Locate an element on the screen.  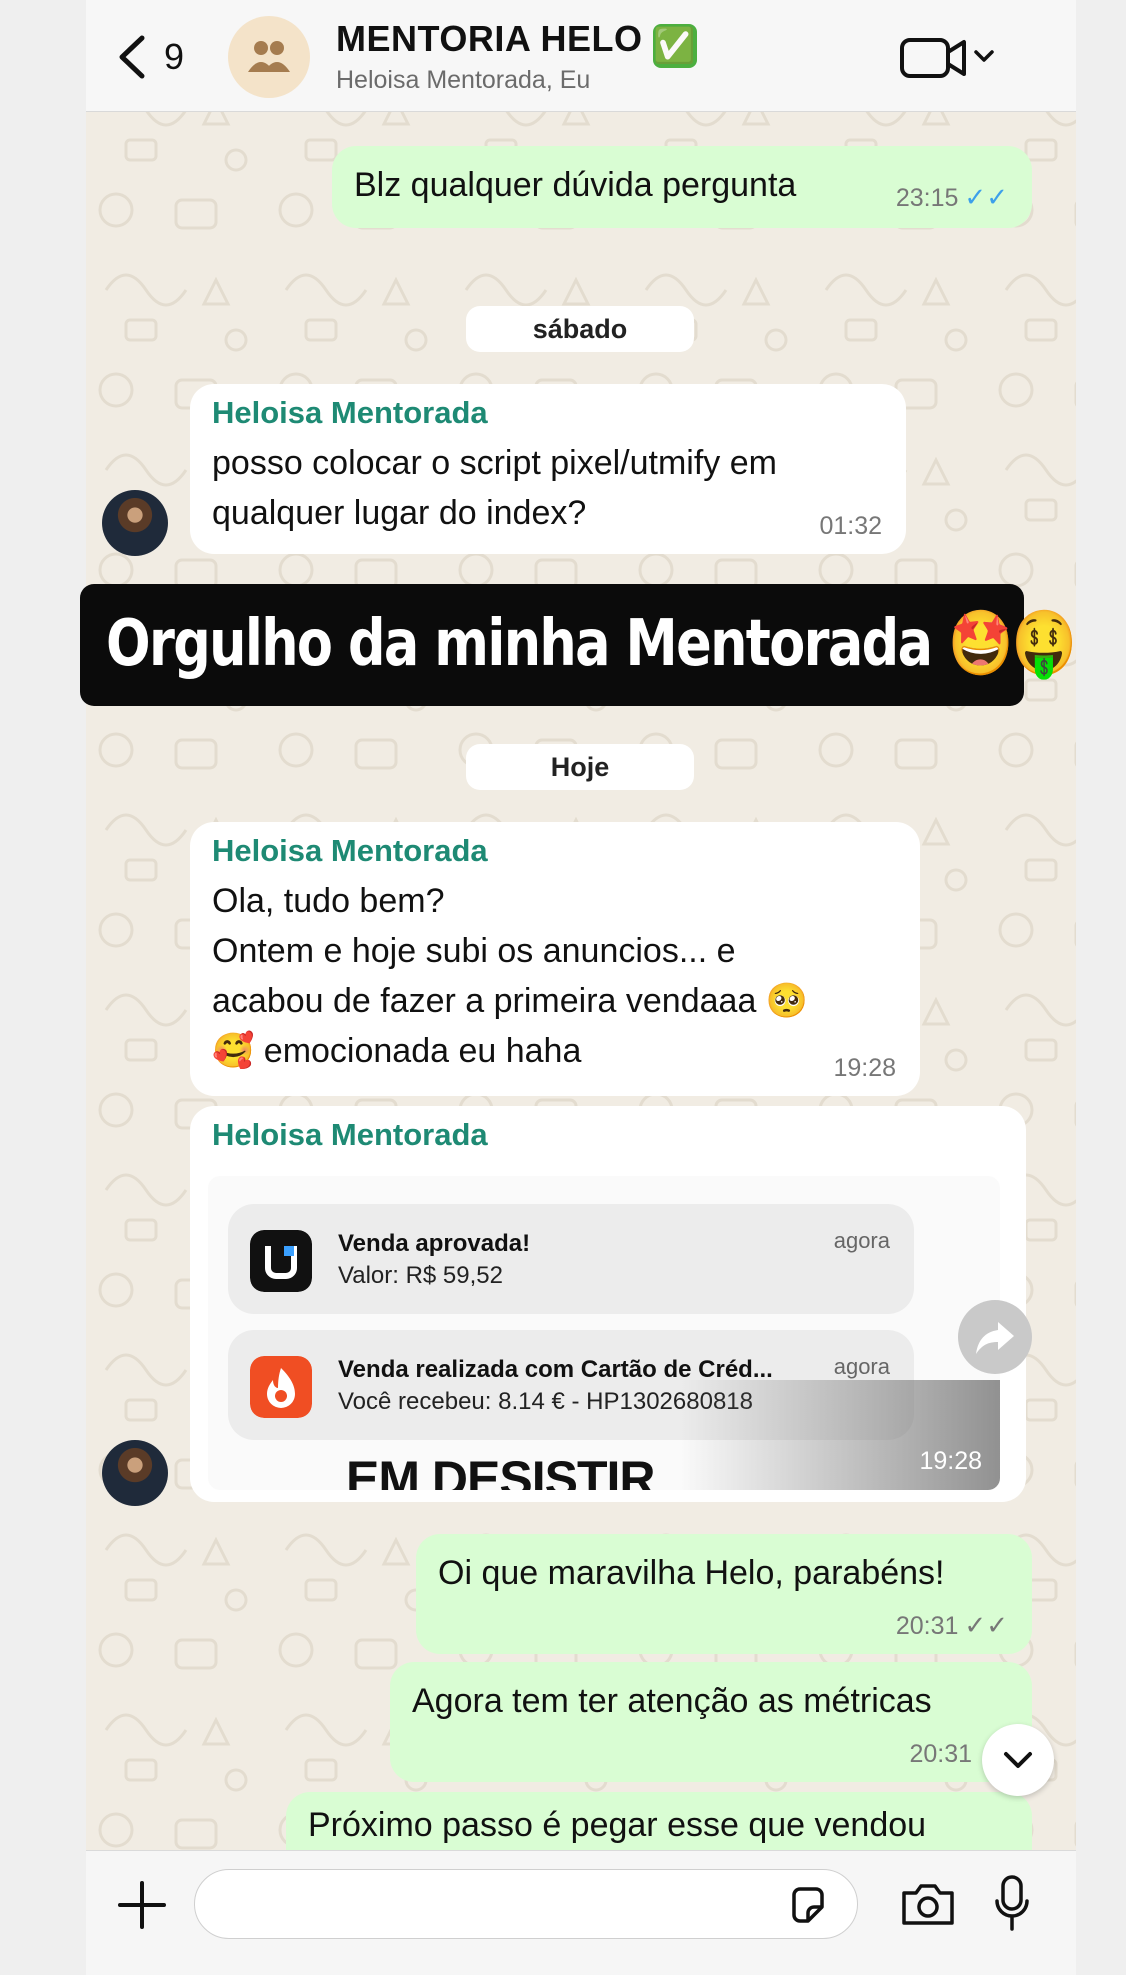
message-text: Agora tem ter atenção as métricas is located at coordinates (672, 1701).